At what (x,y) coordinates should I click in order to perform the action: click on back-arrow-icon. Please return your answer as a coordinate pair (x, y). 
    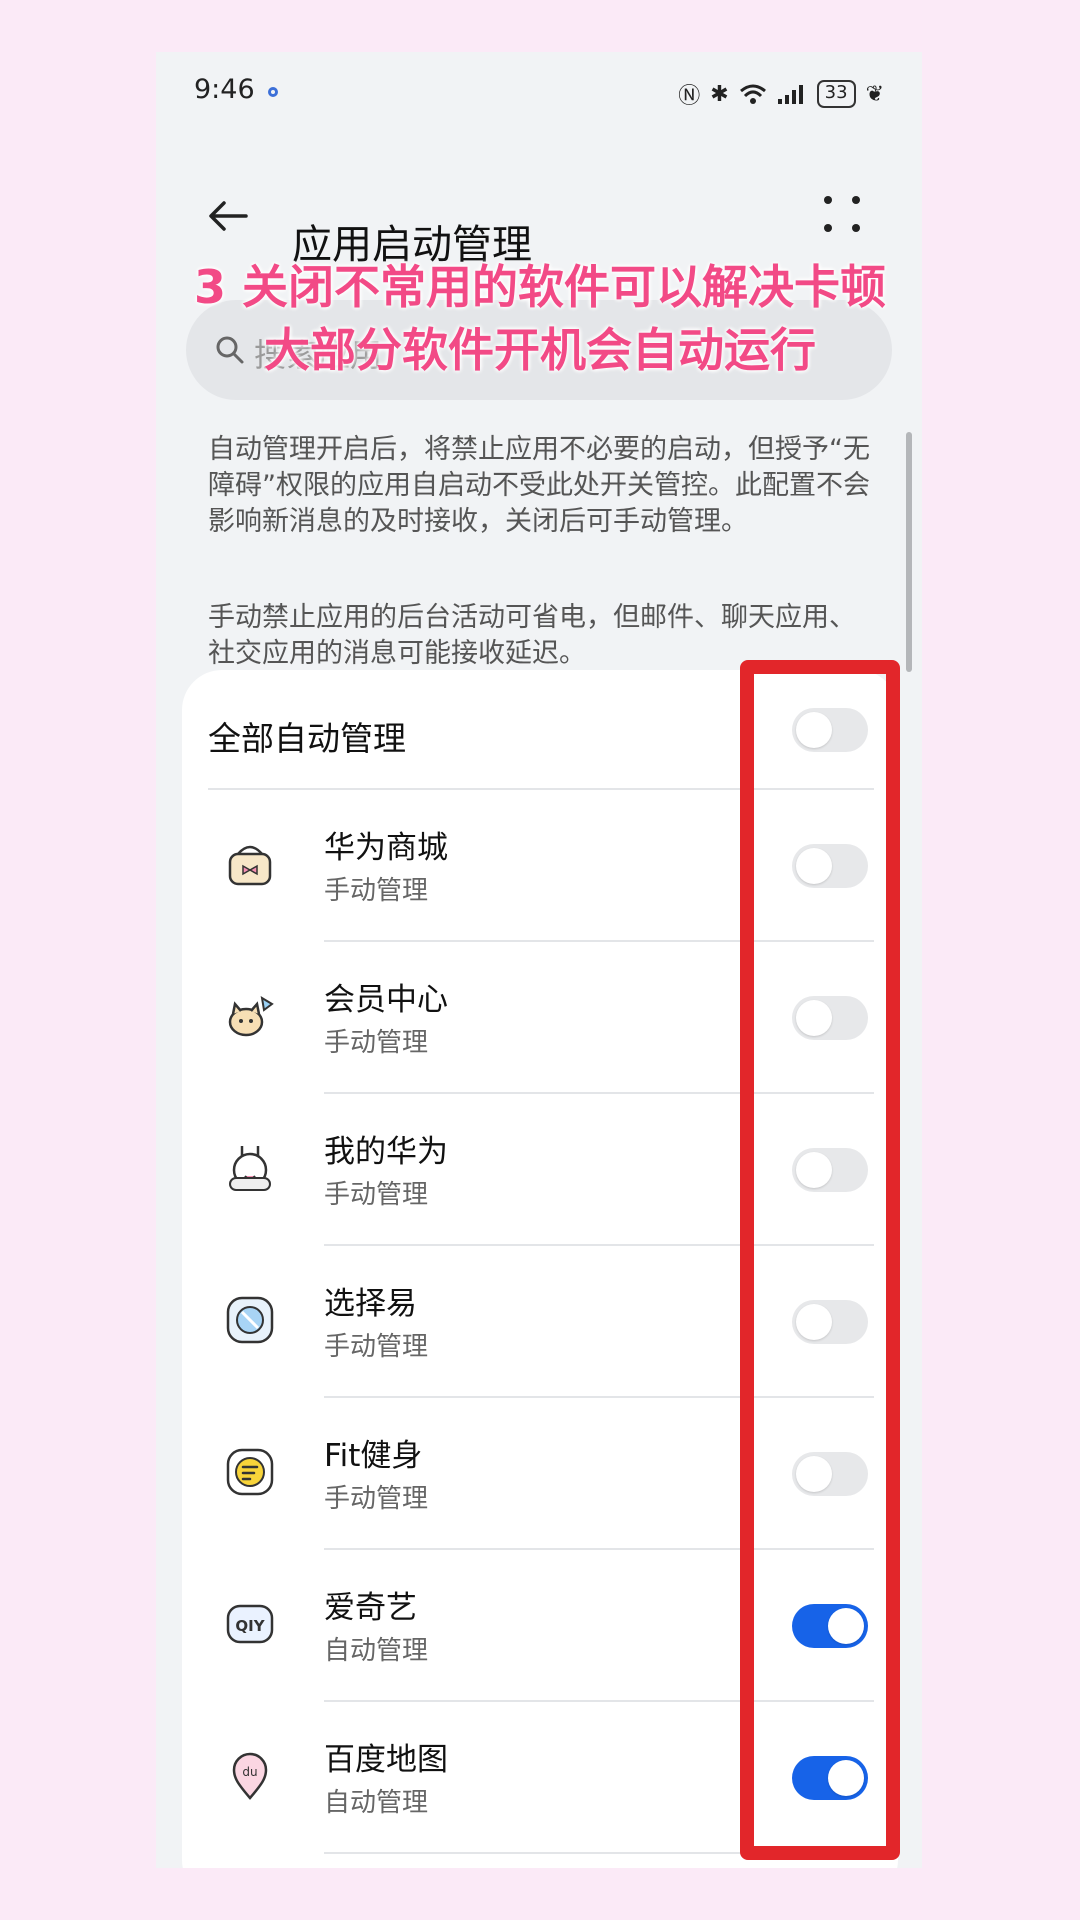
    Looking at the image, I should click on (228, 216).